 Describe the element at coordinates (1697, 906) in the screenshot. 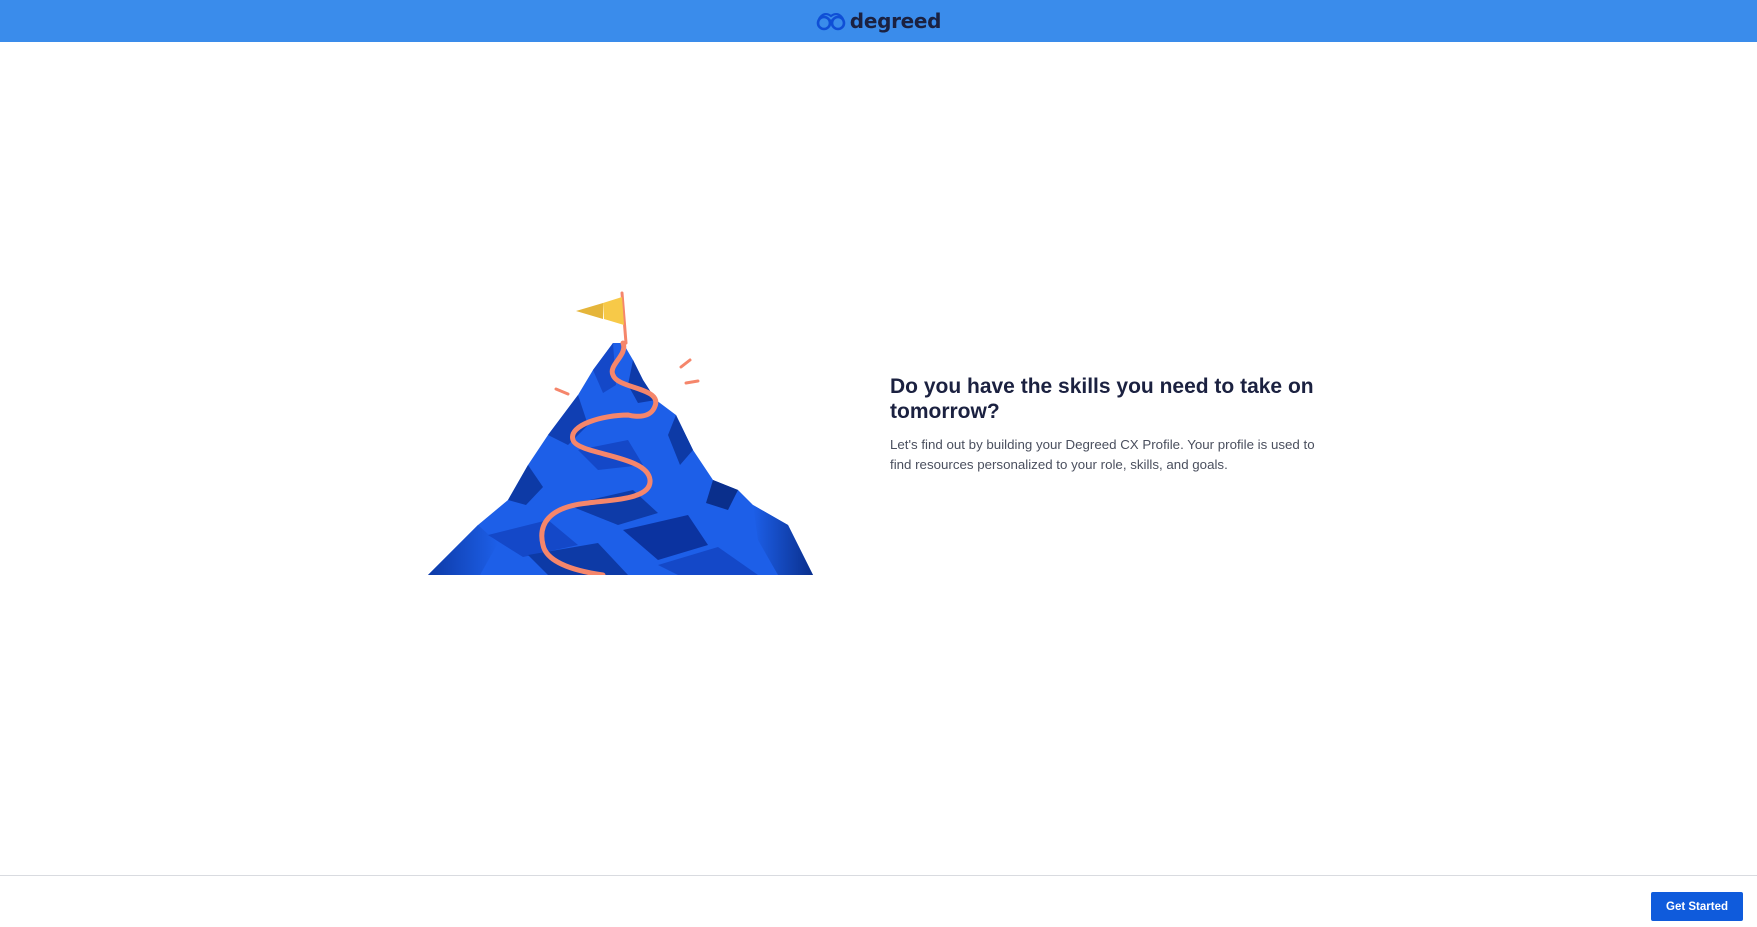

I see `get-started-button: Get Started` at that location.